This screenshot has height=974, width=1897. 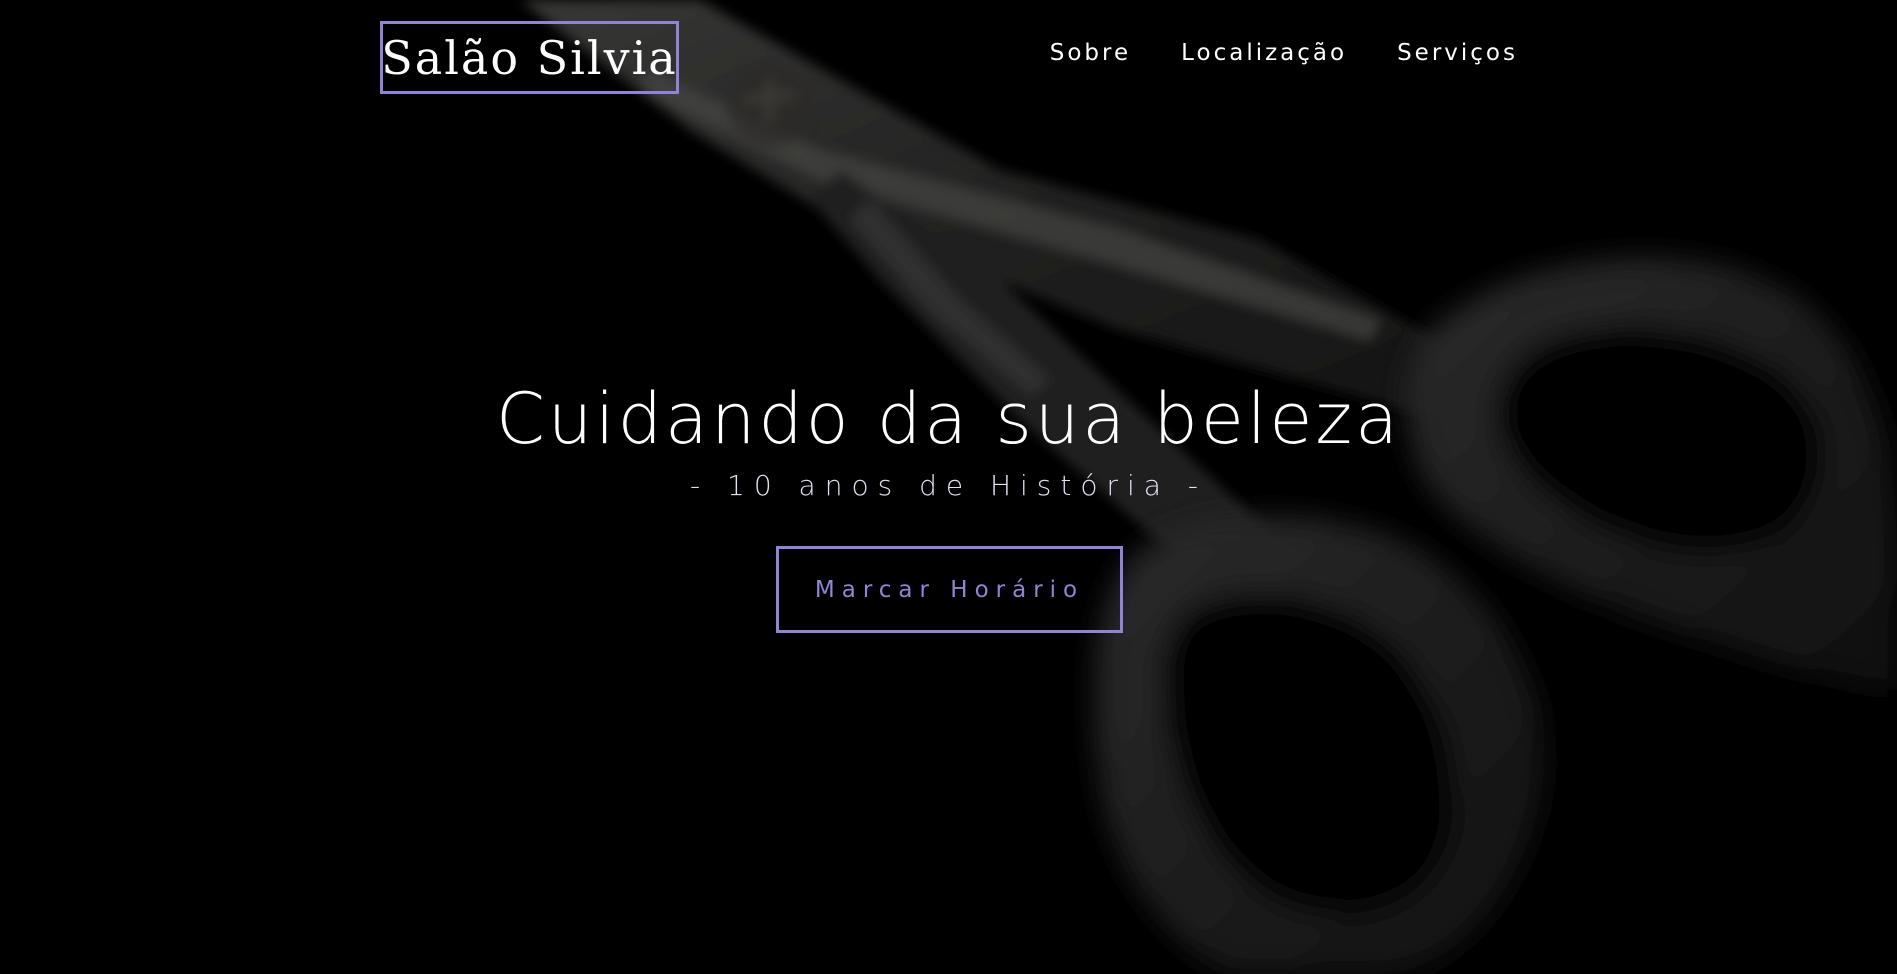 I want to click on book-appointment-label: Marcar Horário, so click(x=949, y=589).